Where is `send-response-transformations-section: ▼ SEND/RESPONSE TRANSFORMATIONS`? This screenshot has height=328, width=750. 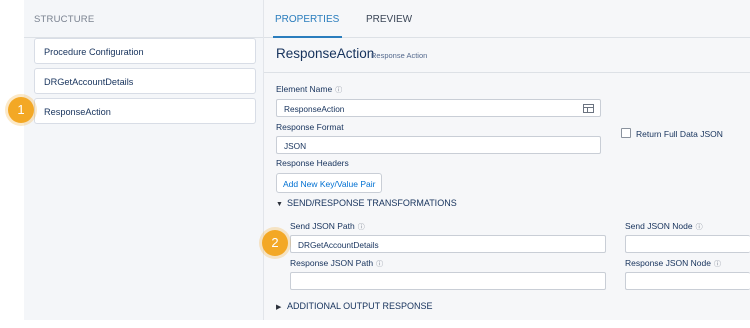 send-response-transformations-section: ▼ SEND/RESPONSE TRANSFORMATIONS is located at coordinates (366, 203).